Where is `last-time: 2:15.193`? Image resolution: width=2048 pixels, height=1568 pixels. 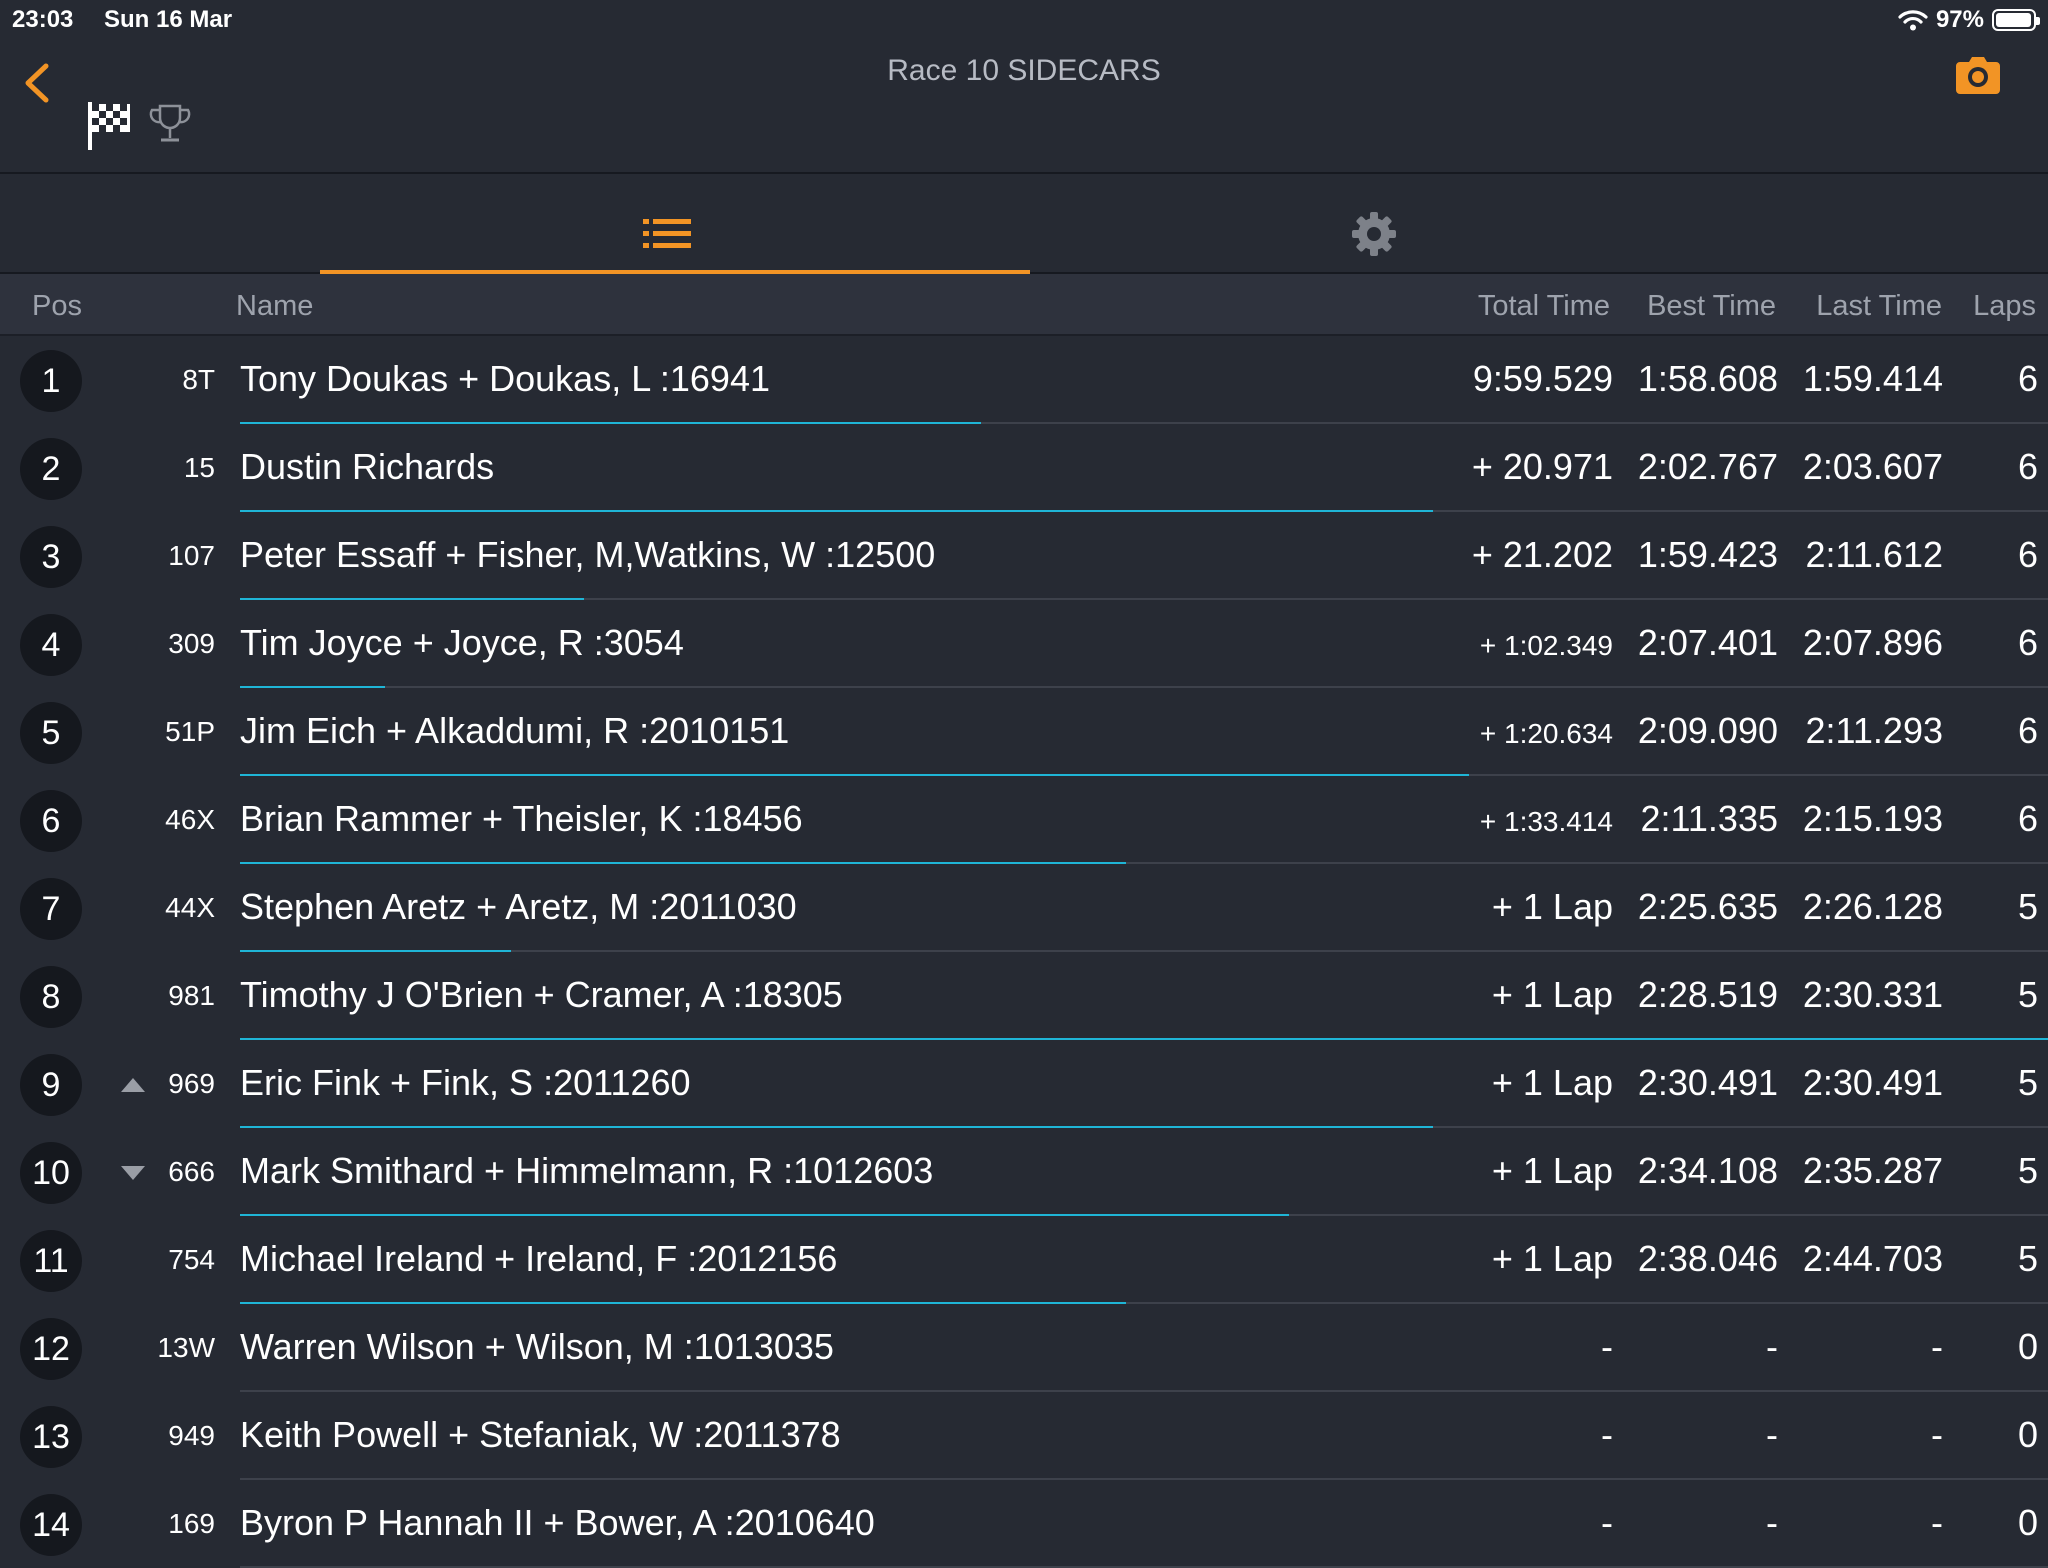 last-time: 2:15.193 is located at coordinates (1872, 818).